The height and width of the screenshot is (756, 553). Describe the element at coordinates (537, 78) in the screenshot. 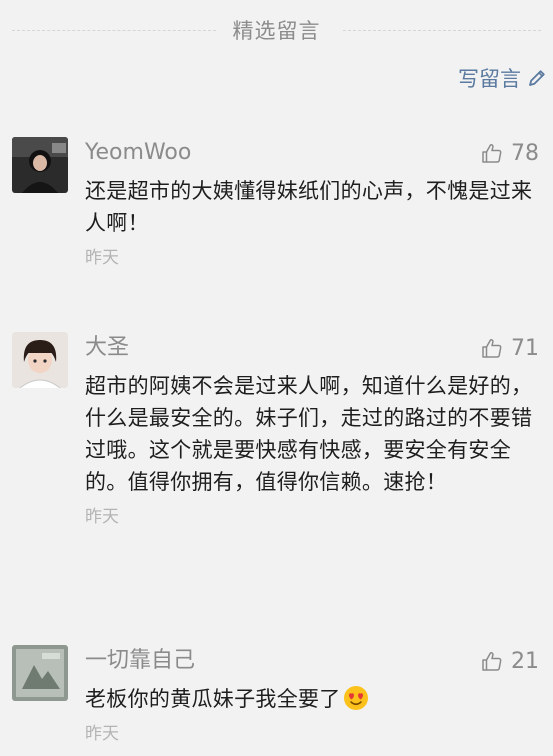

I see `pencil-icon` at that location.